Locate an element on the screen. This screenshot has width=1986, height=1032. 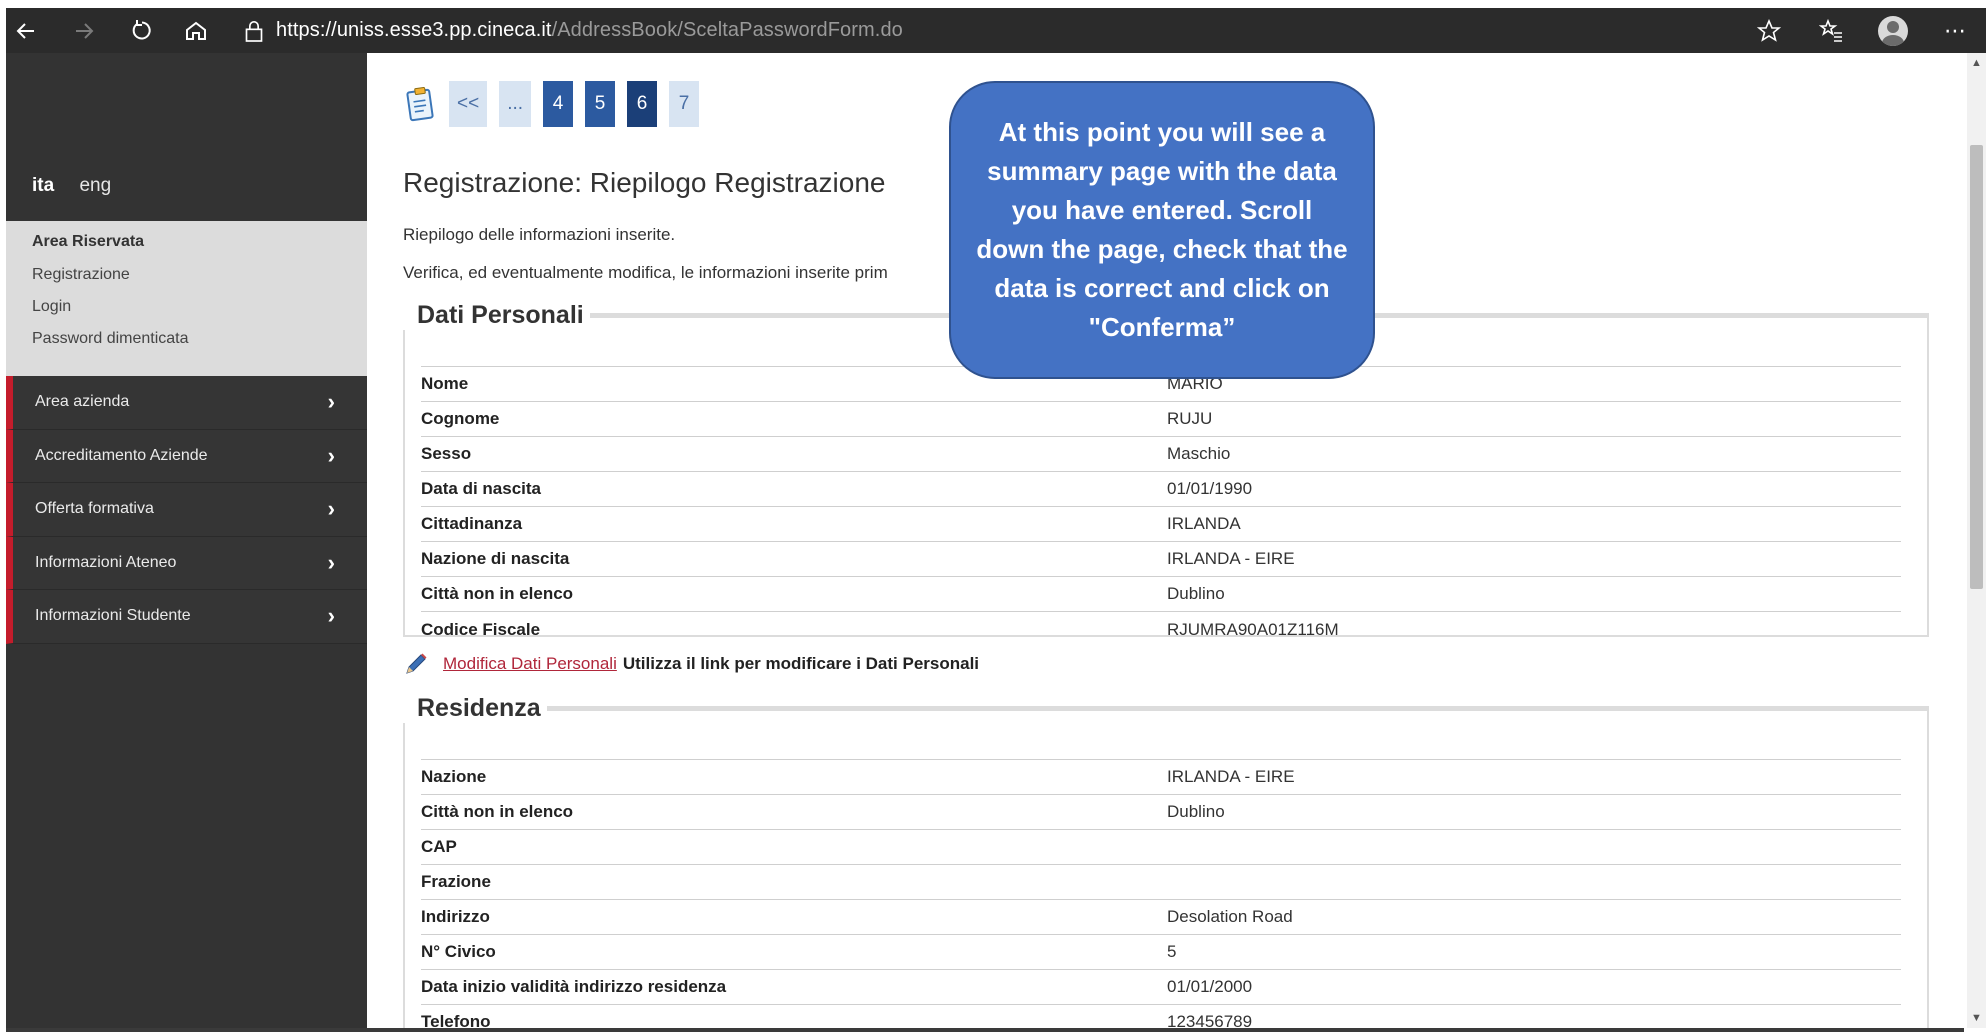
forward-icon is located at coordinates (84, 31).